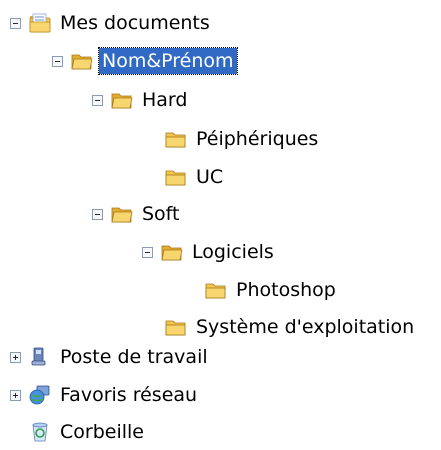 This screenshot has height=450, width=441. I want to click on tree-label: Mes documents, so click(135, 23).